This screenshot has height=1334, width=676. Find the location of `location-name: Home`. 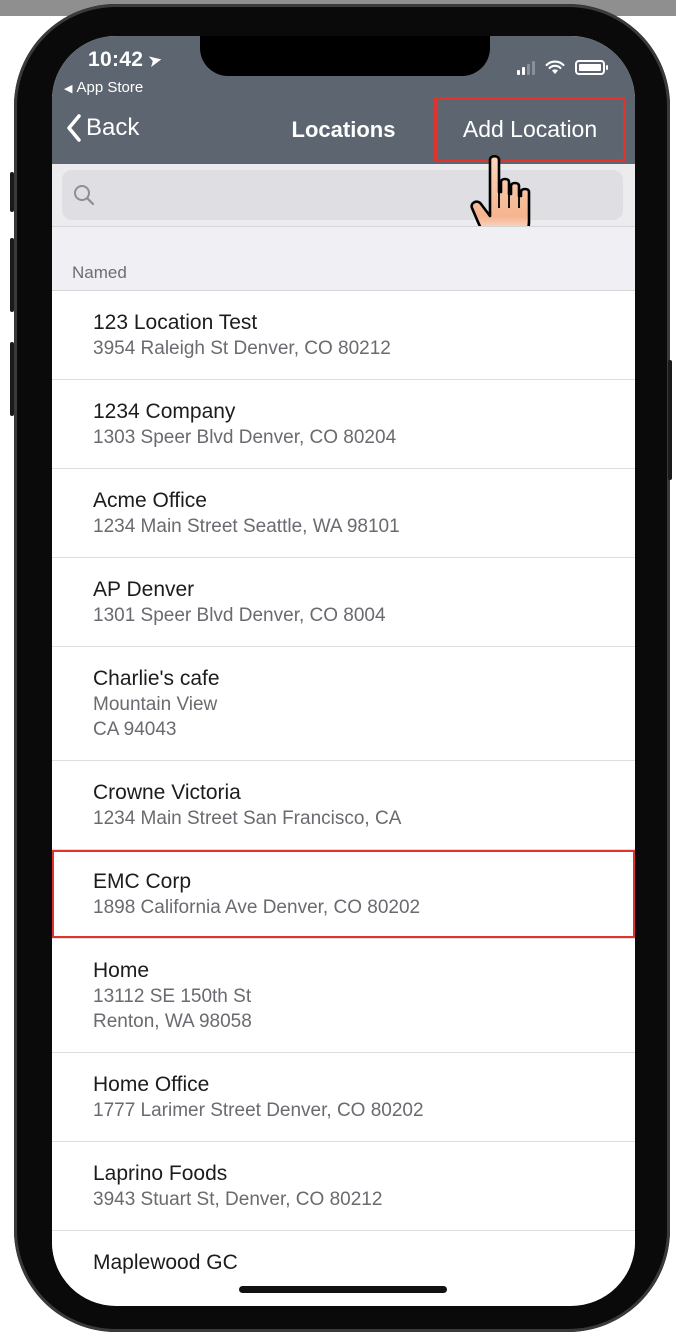

location-name: Home is located at coordinates (121, 970).